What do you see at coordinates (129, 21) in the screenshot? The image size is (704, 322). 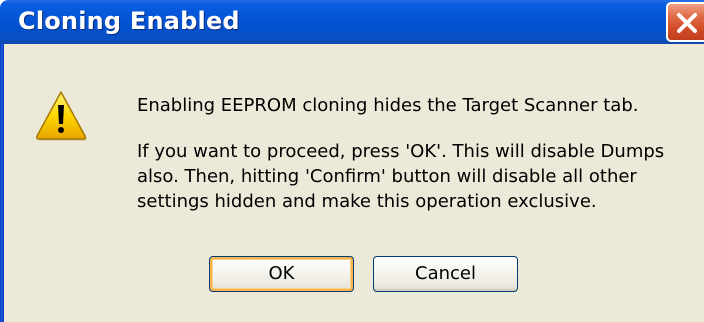 I see `dialog-title: Cloning Enabled` at bounding box center [129, 21].